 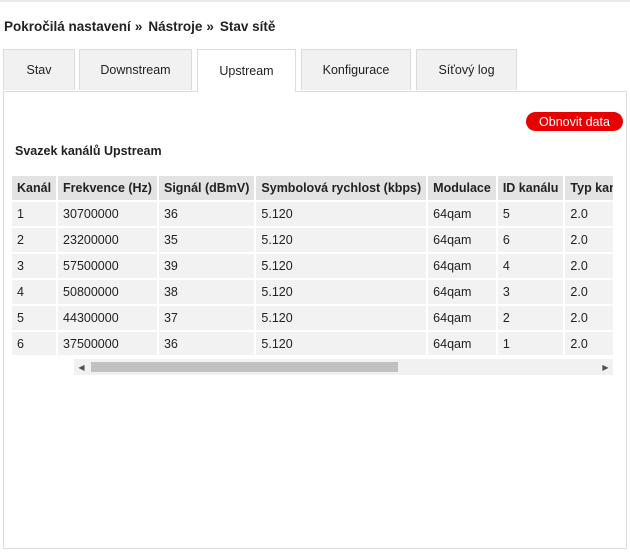 What do you see at coordinates (206, 240) in the screenshot?
I see `cell-signal: 35` at bounding box center [206, 240].